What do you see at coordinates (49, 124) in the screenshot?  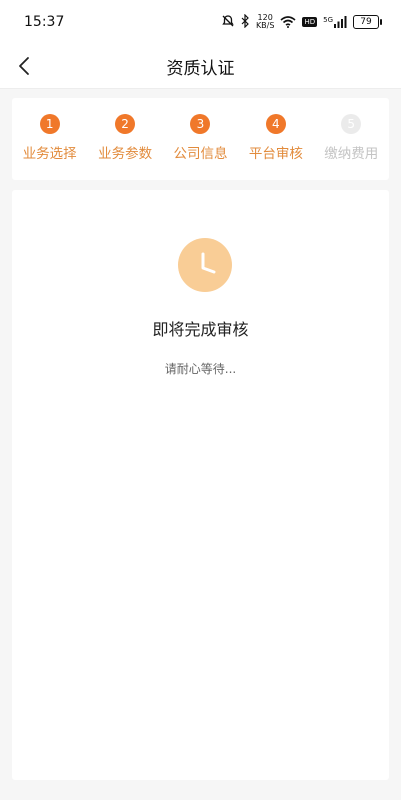 I see `step-number: 1` at bounding box center [49, 124].